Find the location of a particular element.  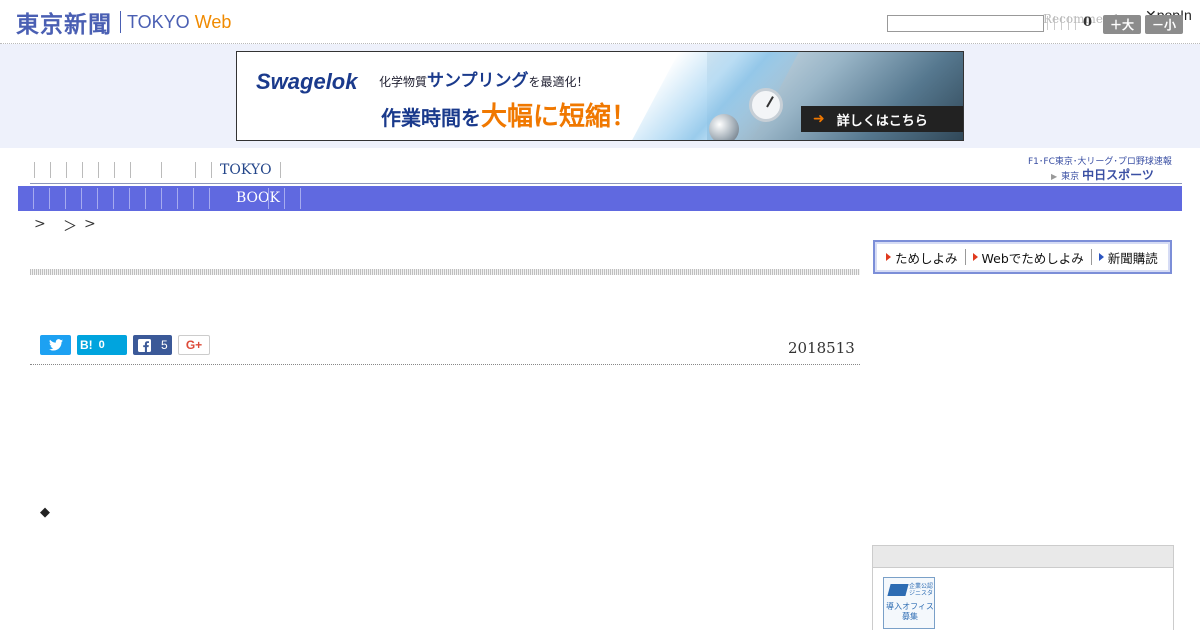

ad-cta-button: ➜ 詳しくはこちら is located at coordinates (882, 119).